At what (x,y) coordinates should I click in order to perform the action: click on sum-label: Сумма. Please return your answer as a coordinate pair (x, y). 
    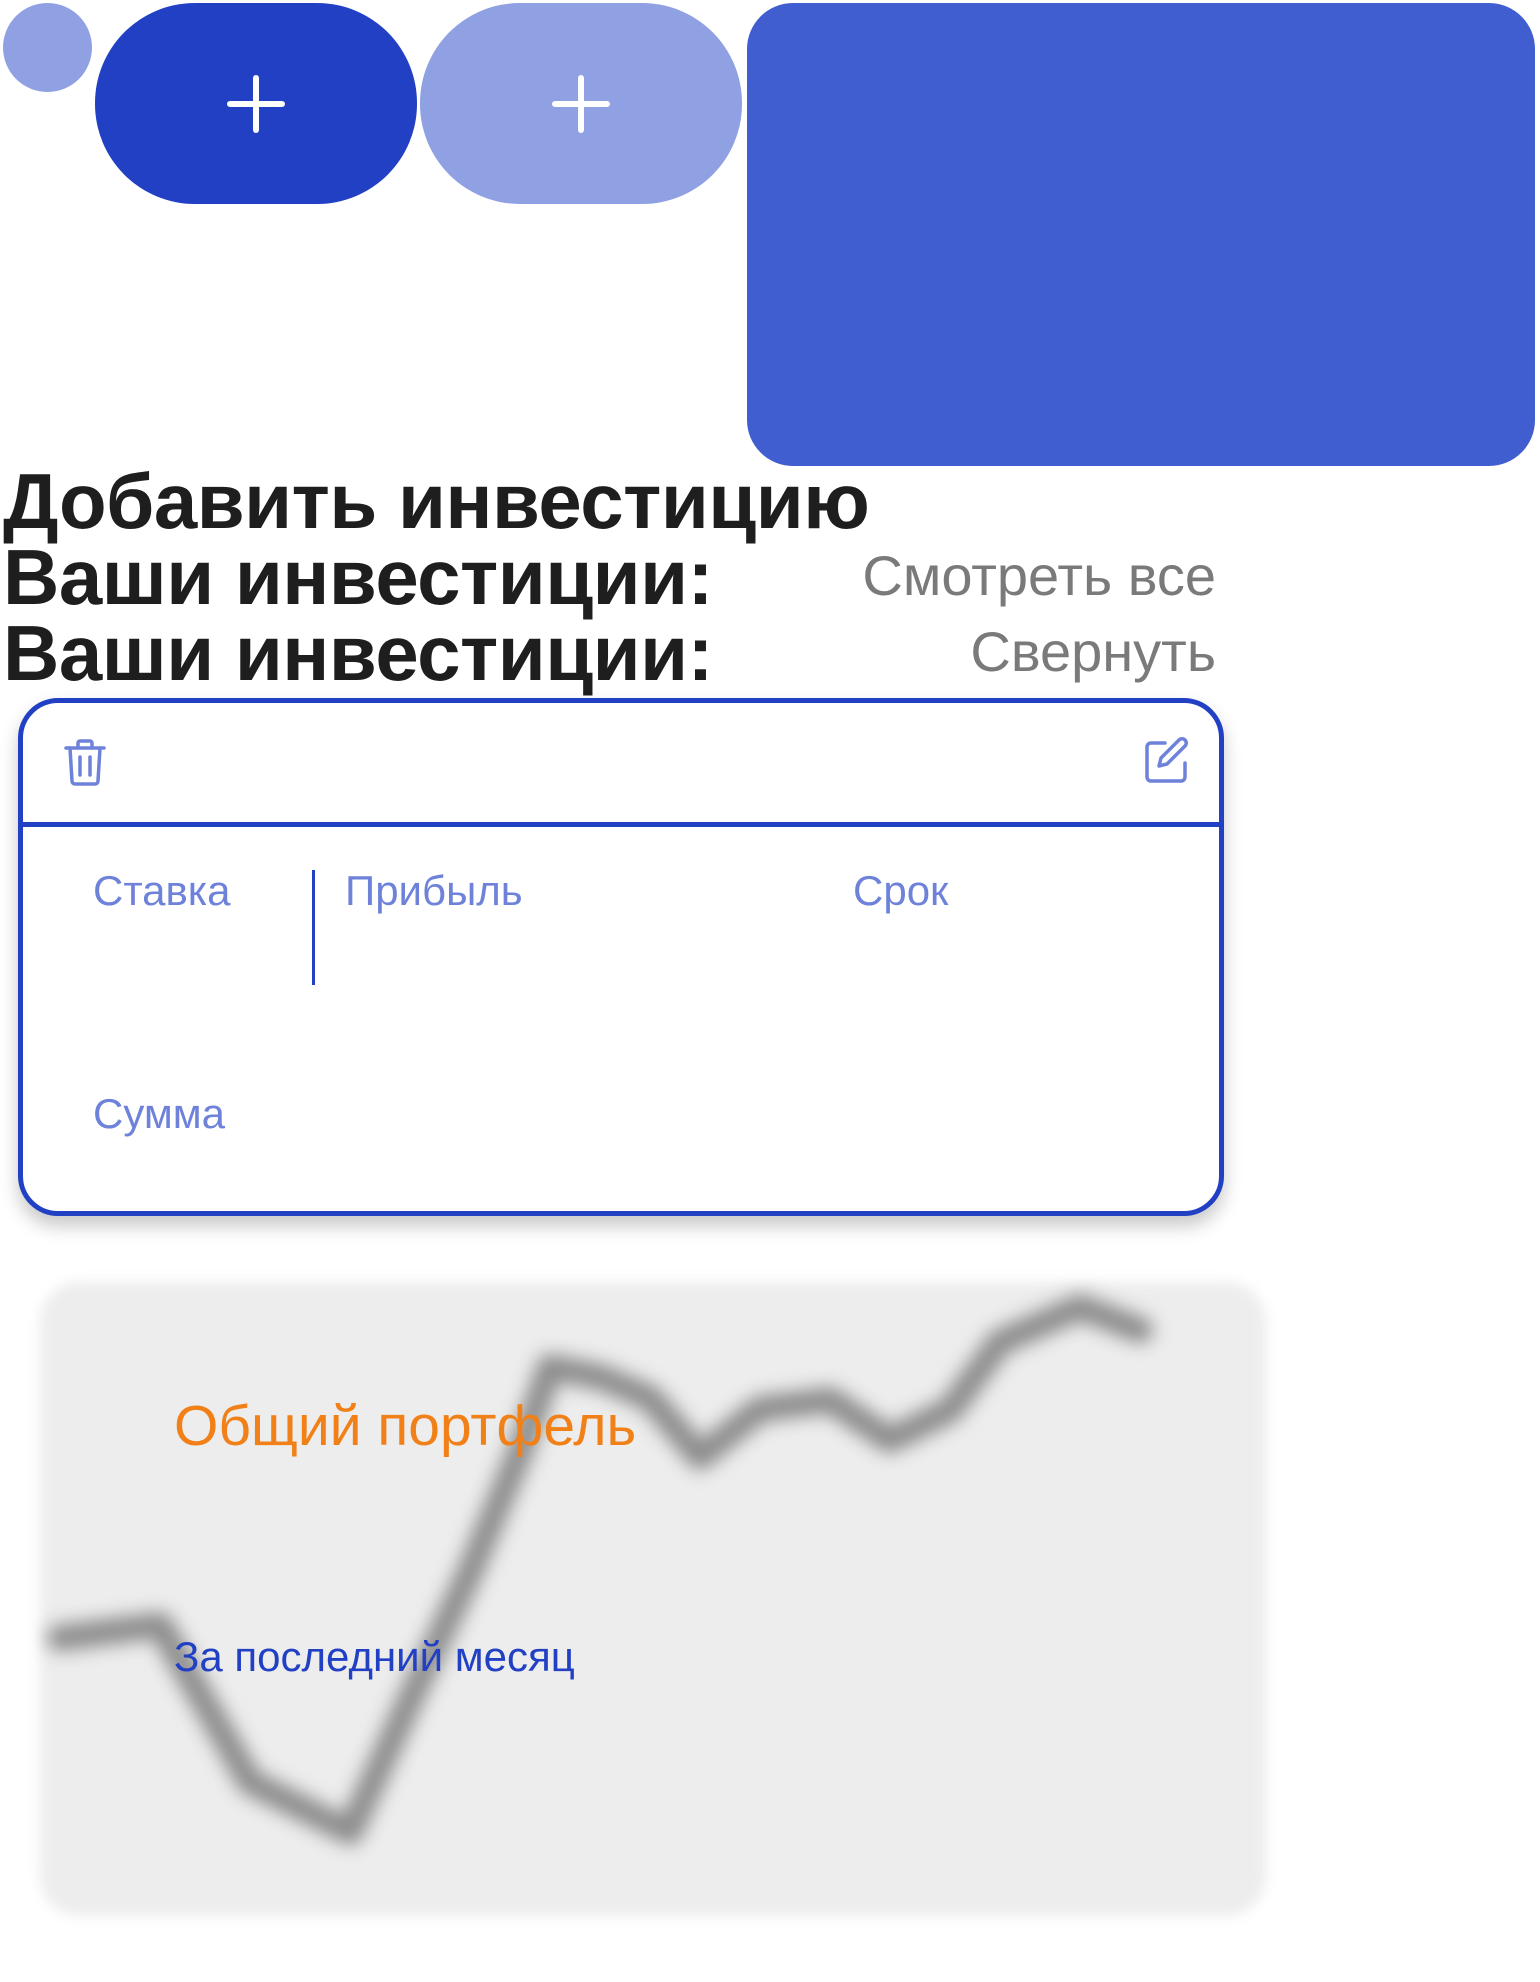
    Looking at the image, I should click on (159, 1113).